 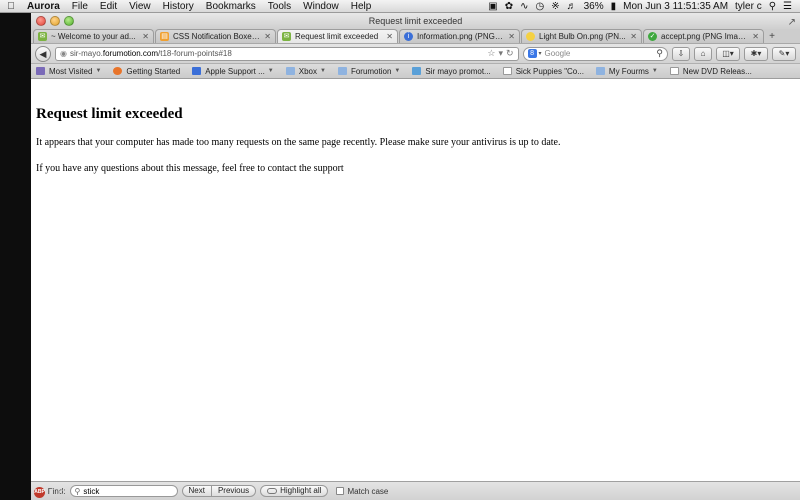 I want to click on tab-light-bulb-png: Light Bulb On.png (PN... ✕, so click(x=581, y=36).